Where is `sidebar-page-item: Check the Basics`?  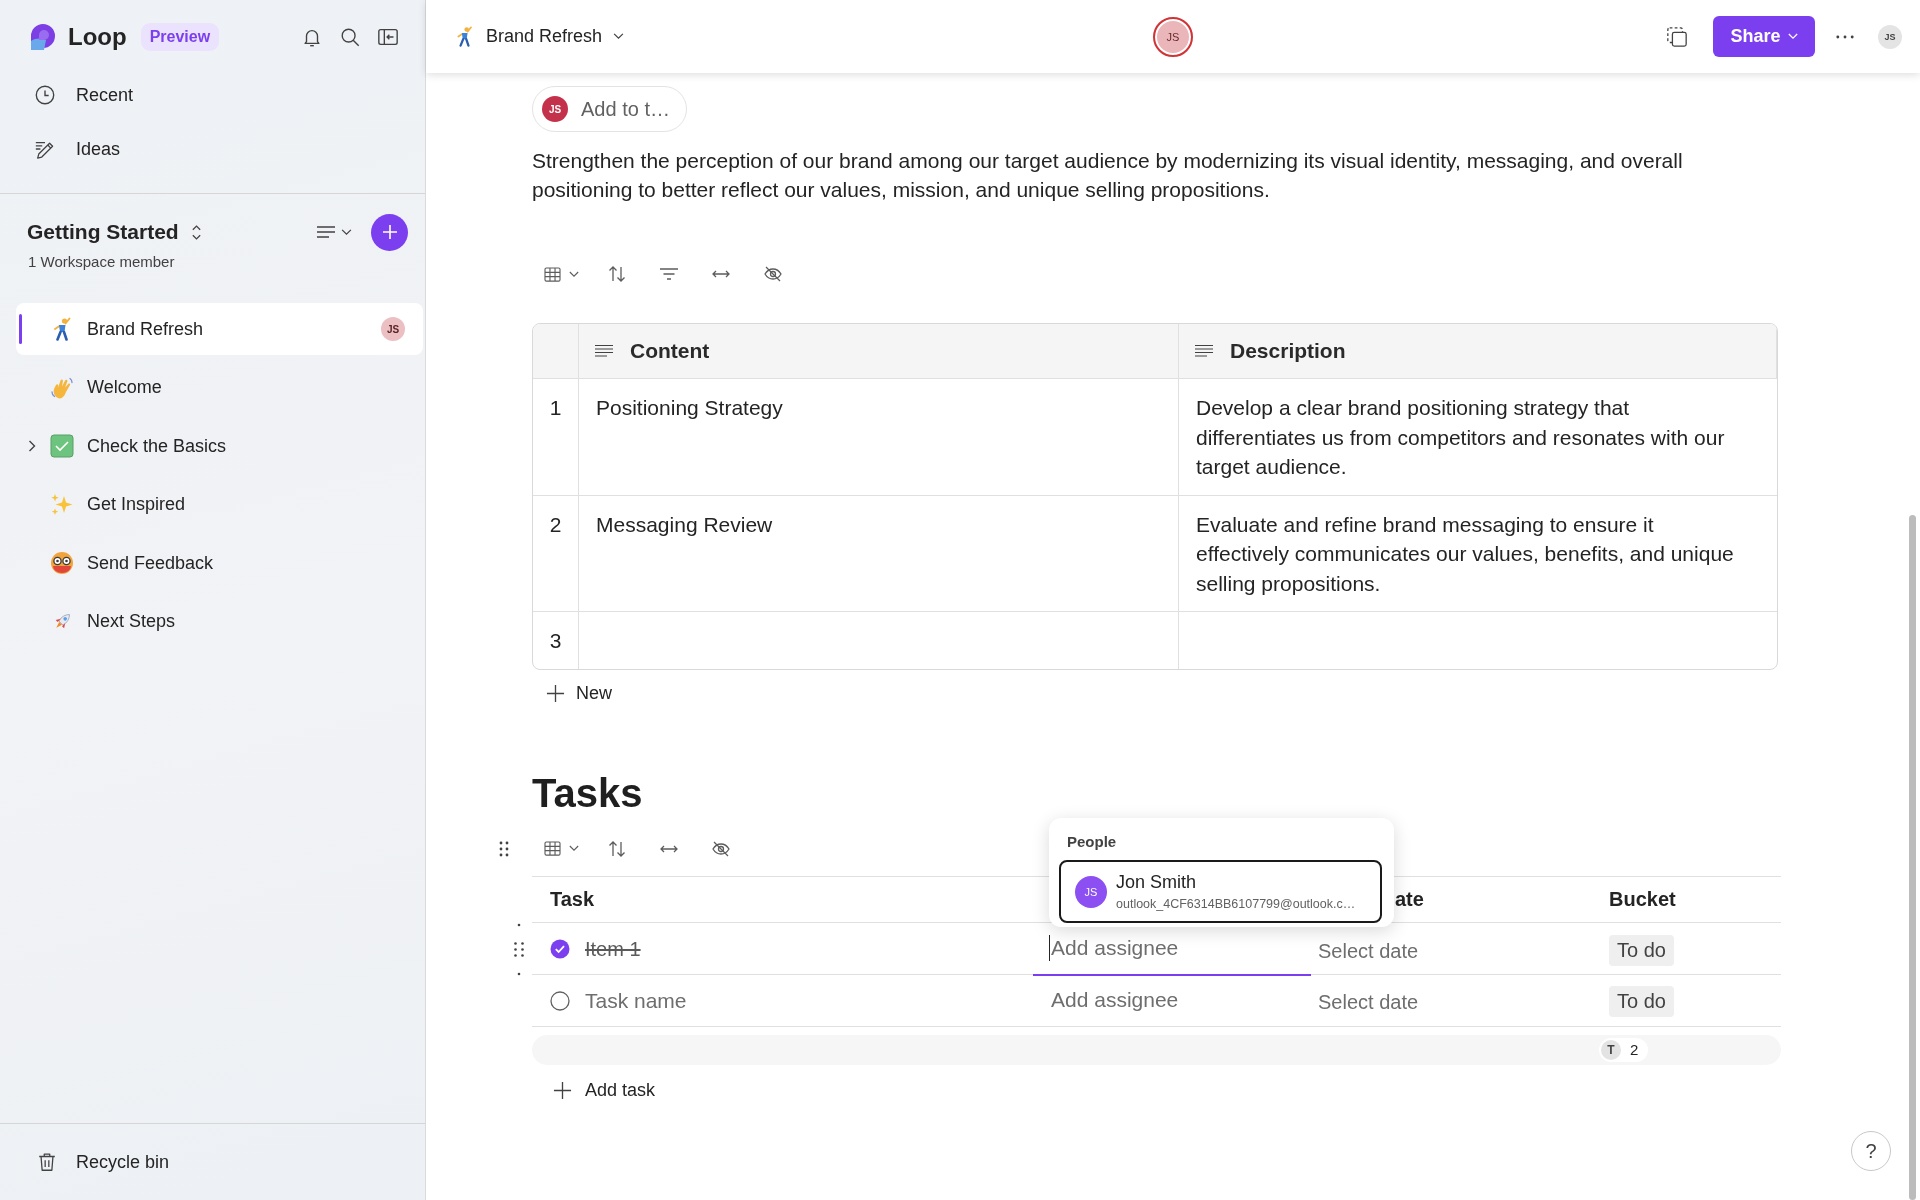 sidebar-page-item: Check the Basics is located at coordinates (219, 446).